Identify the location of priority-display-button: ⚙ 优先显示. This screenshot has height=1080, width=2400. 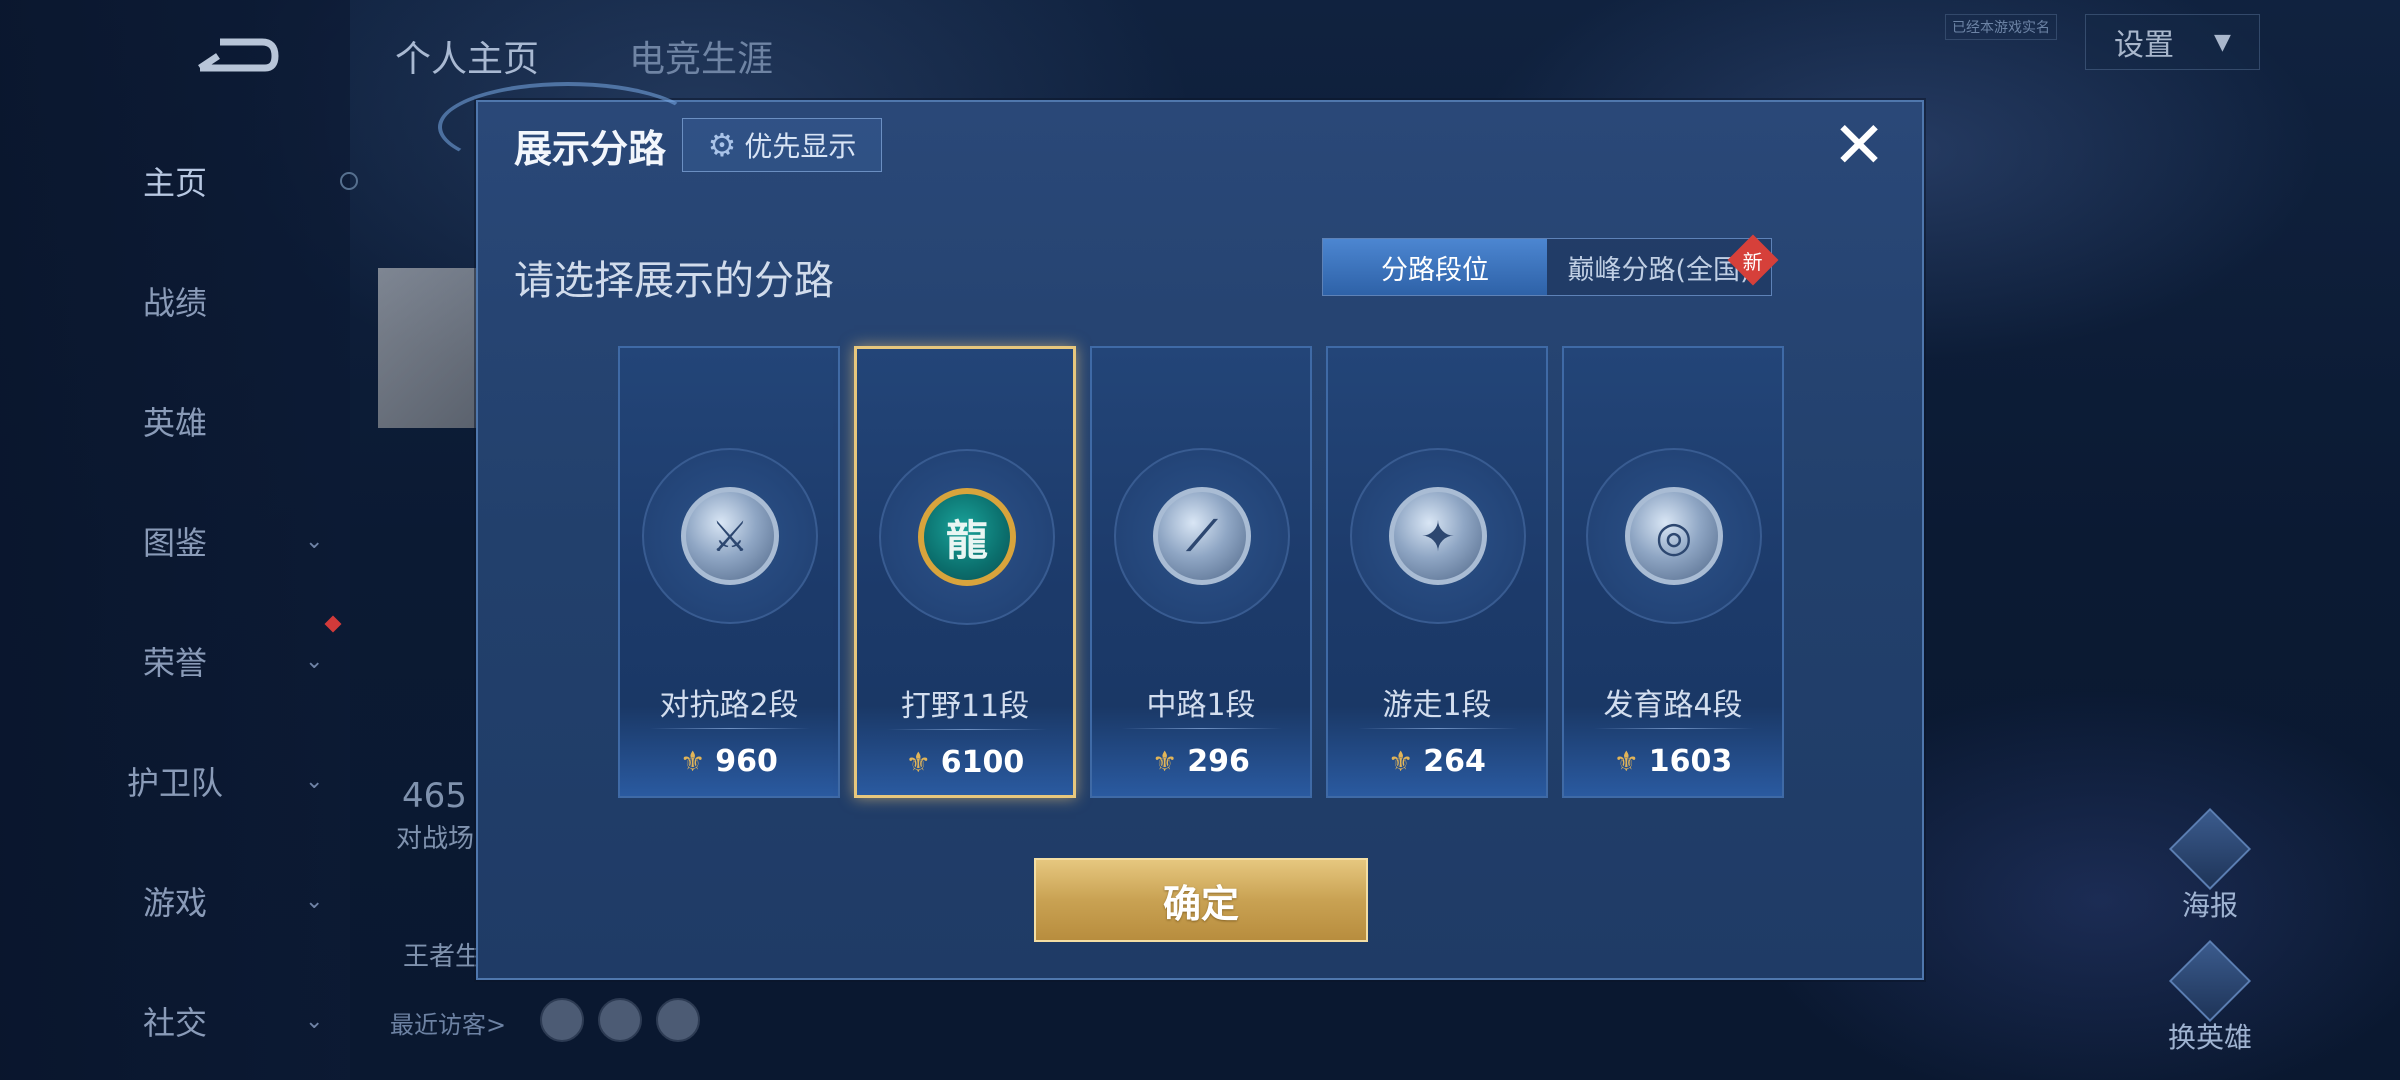
(782, 145).